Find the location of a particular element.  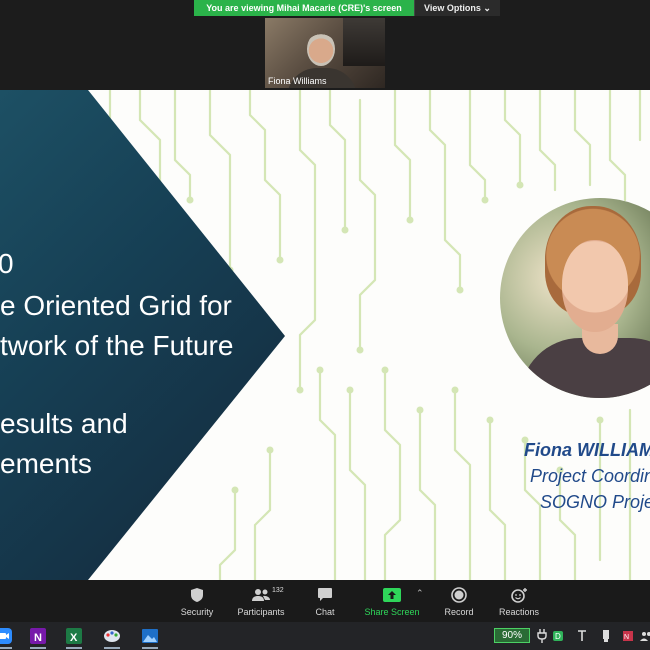

participant-name: Fiona Williams is located at coordinates (297, 81).